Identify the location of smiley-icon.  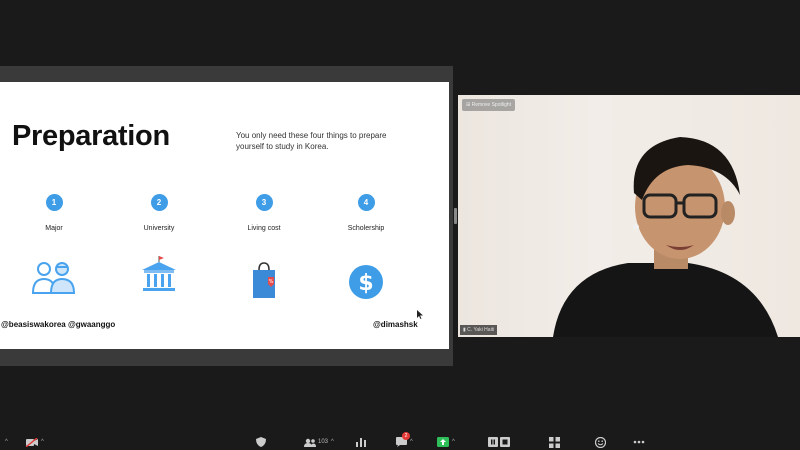
(600, 442).